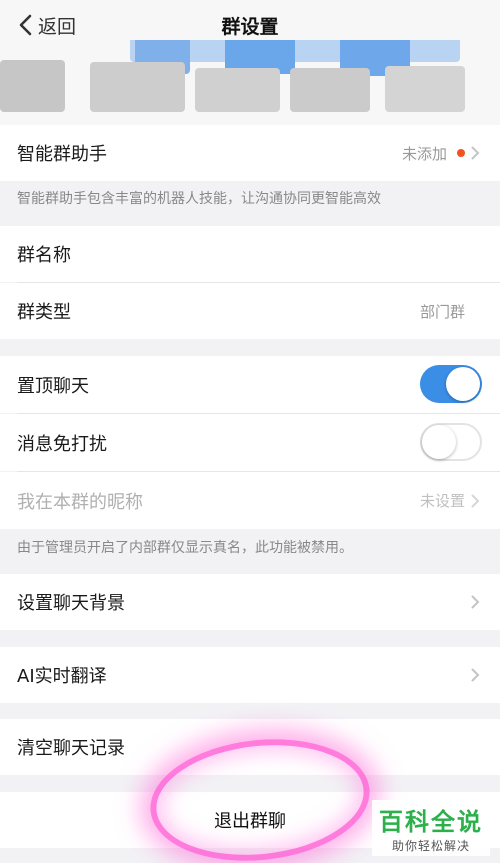  What do you see at coordinates (250, 254) in the screenshot?
I see `group-name-row: 群名称` at bounding box center [250, 254].